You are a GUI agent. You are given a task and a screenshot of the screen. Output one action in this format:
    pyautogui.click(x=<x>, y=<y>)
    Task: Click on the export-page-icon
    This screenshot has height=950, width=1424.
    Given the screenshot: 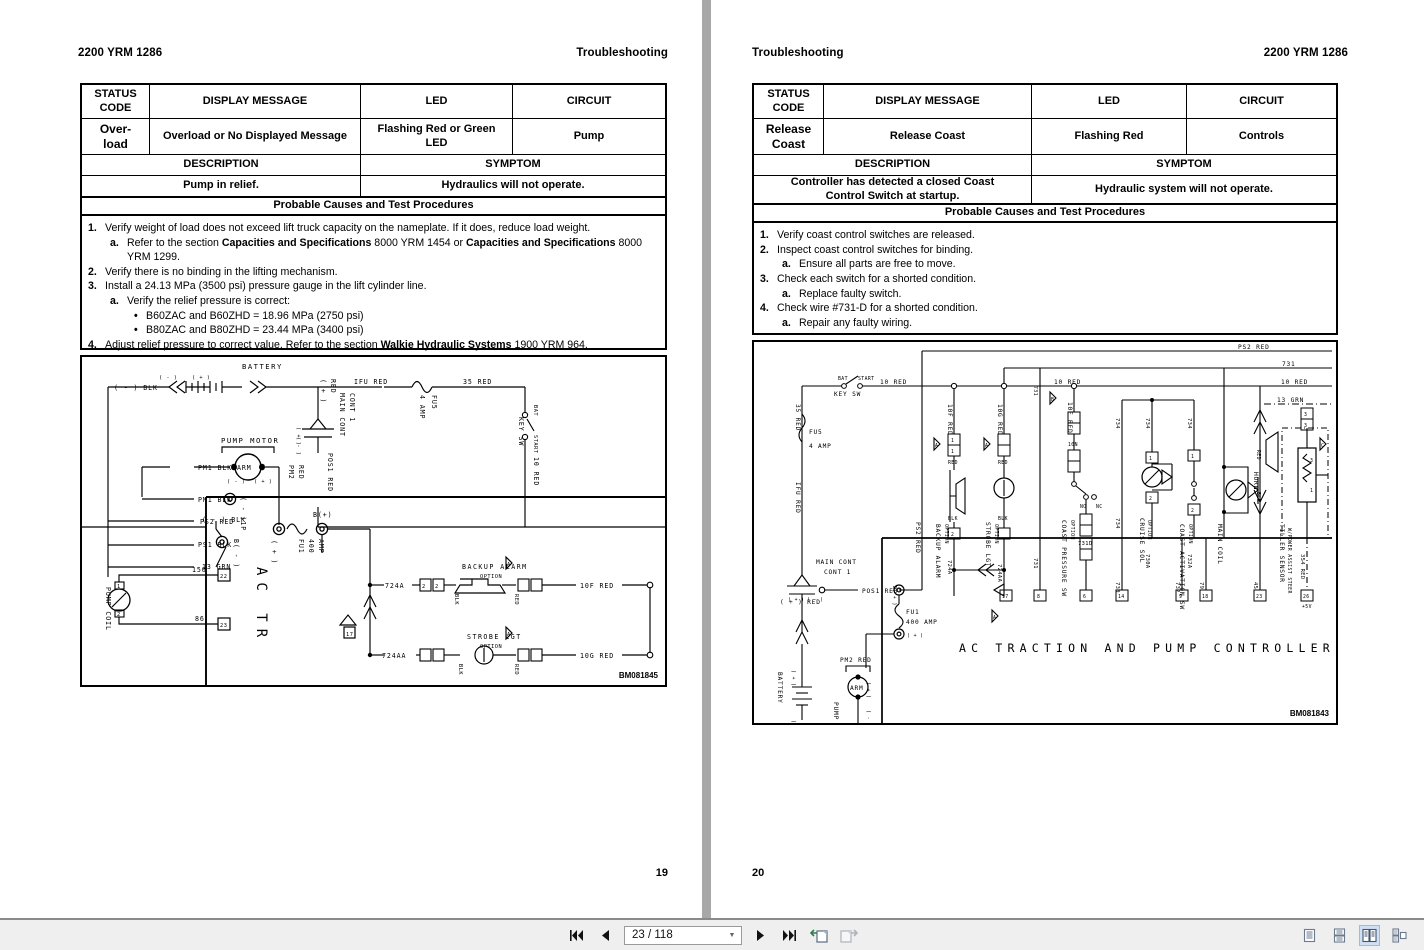 What is the action you would take?
    pyautogui.click(x=848, y=935)
    